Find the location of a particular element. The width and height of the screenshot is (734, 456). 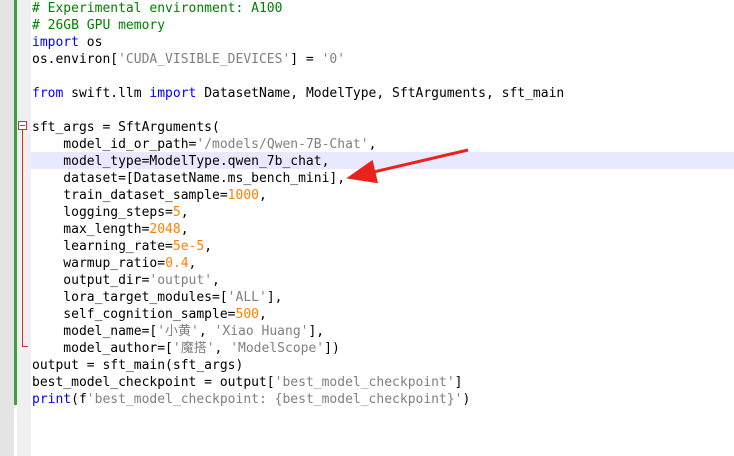

arrow-shaft is located at coordinates (407, 166).